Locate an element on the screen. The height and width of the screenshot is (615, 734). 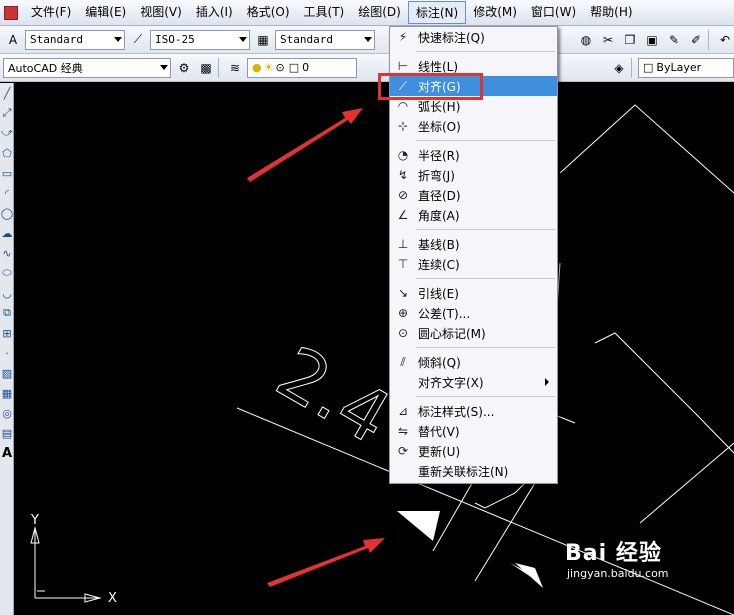
dimension-menu-item: ⊹ 坐标(O) is located at coordinates (473, 126).